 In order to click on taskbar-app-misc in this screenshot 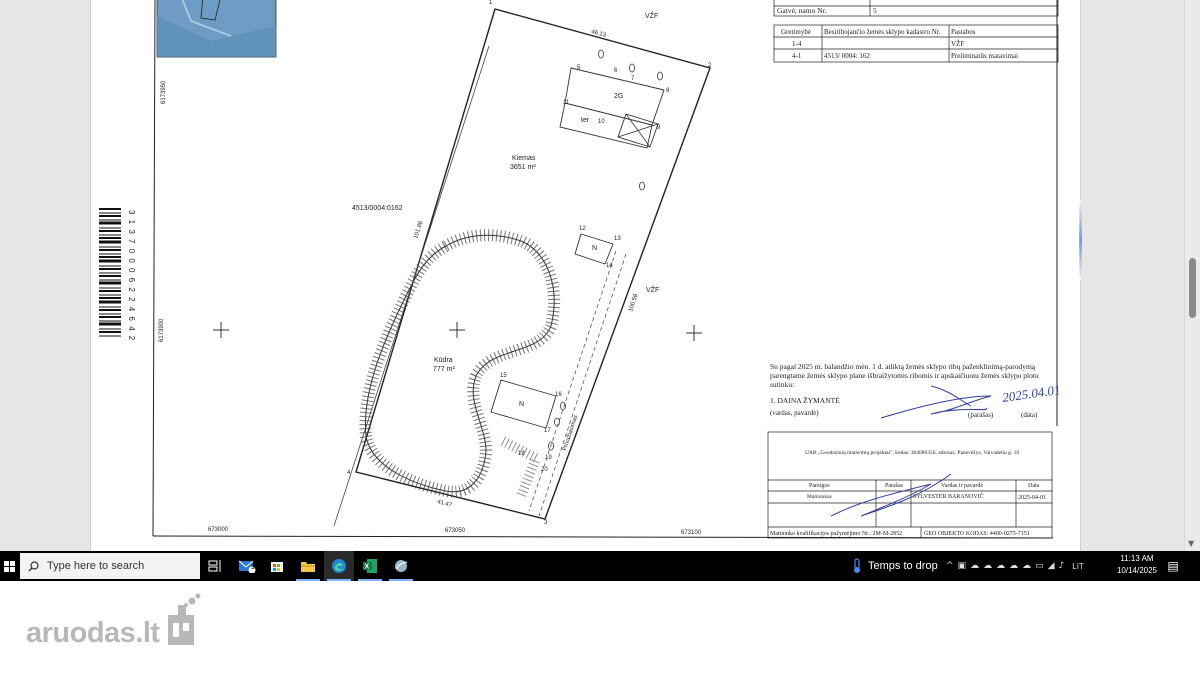, I will do `click(401, 566)`.